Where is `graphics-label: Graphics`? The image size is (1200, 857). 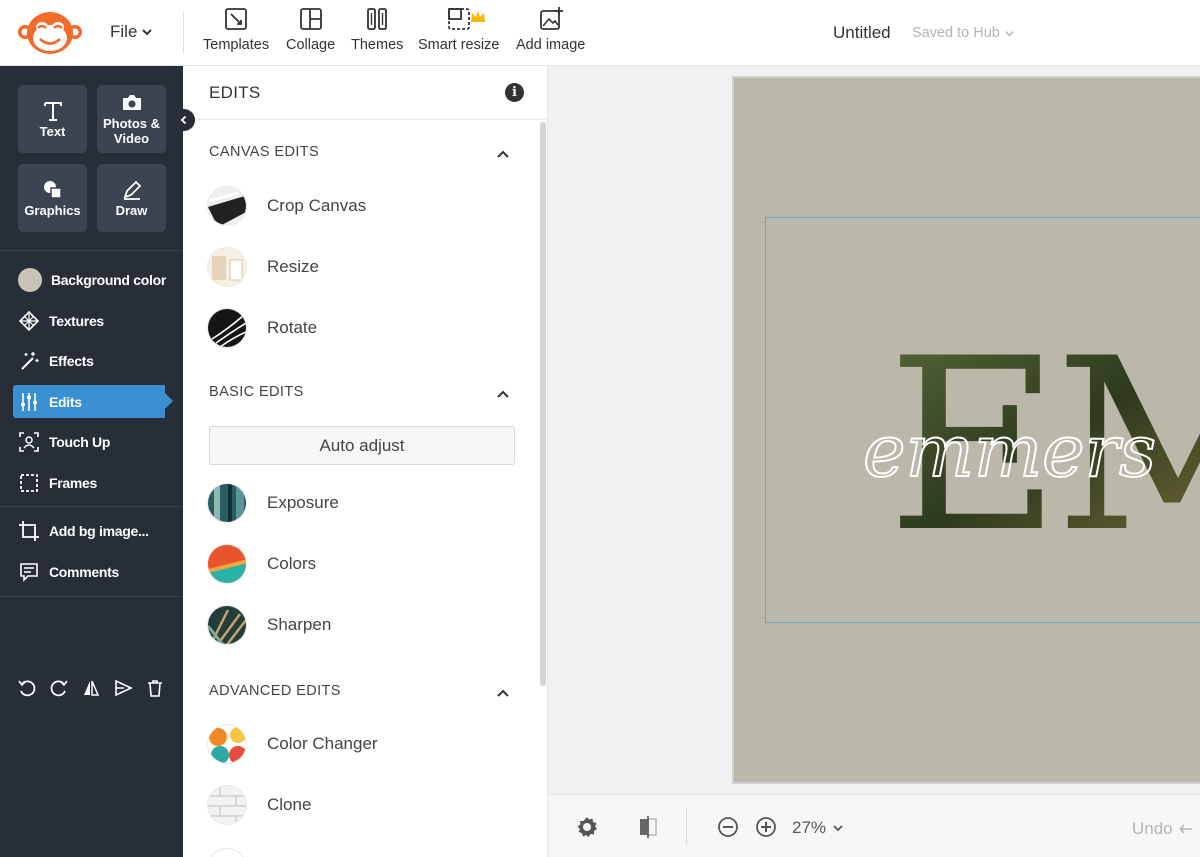 graphics-label: Graphics is located at coordinates (52, 210).